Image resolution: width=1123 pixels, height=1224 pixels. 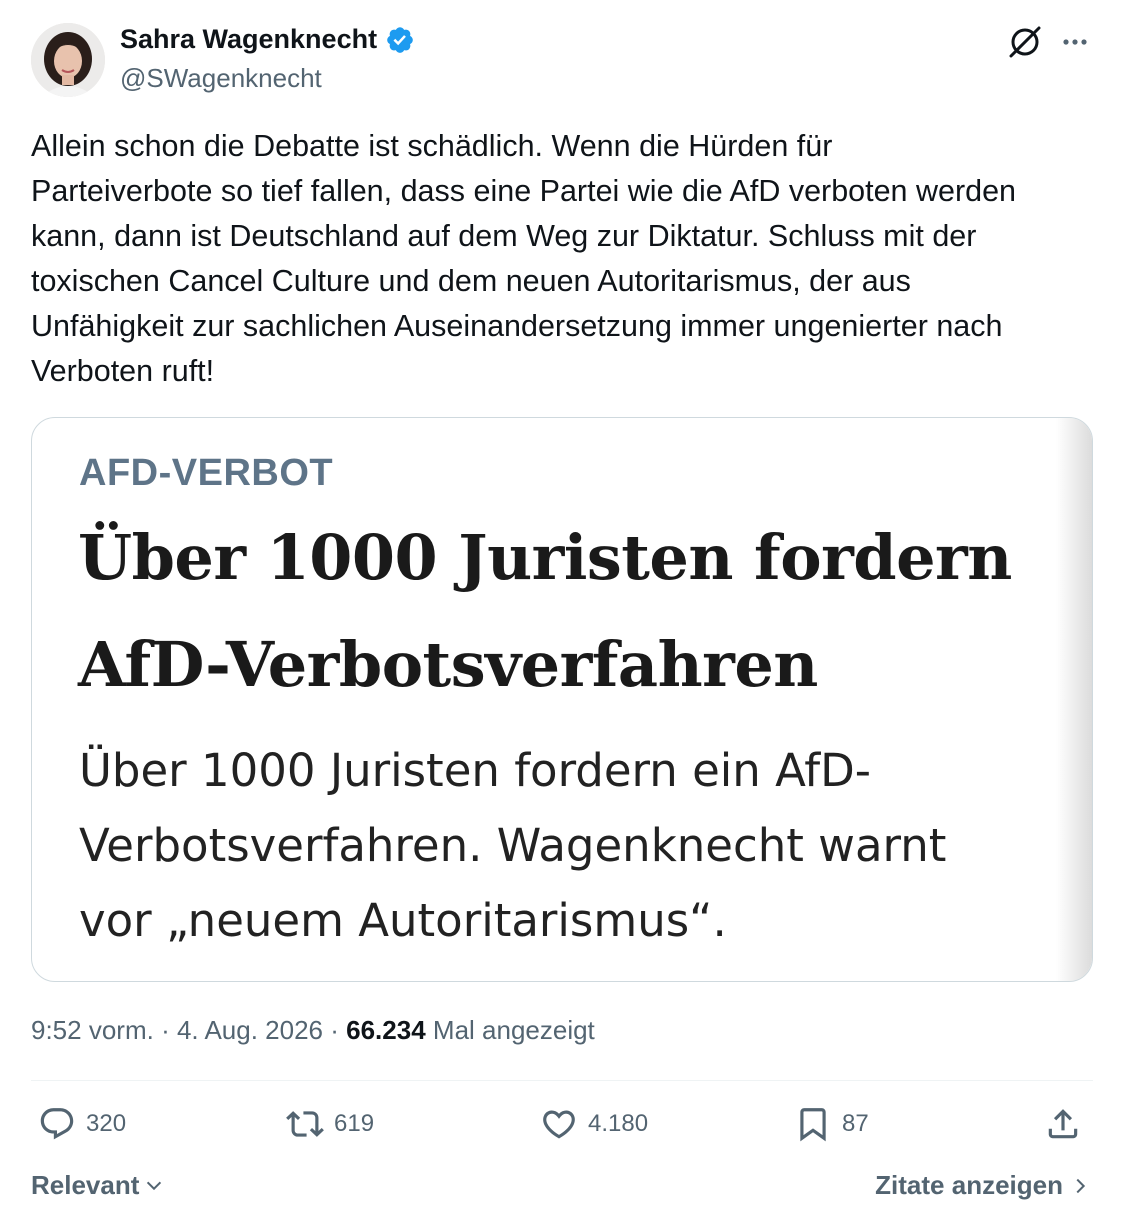 I want to click on reply-count: 320, so click(x=106, y=1123).